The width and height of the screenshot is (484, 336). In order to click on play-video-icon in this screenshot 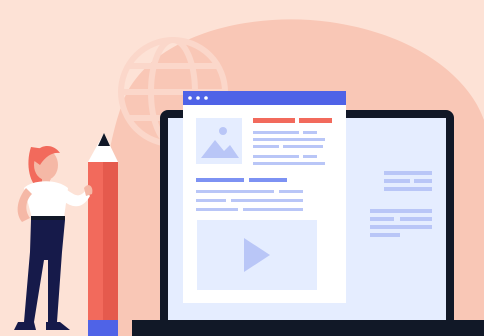, I will do `click(257, 255)`.